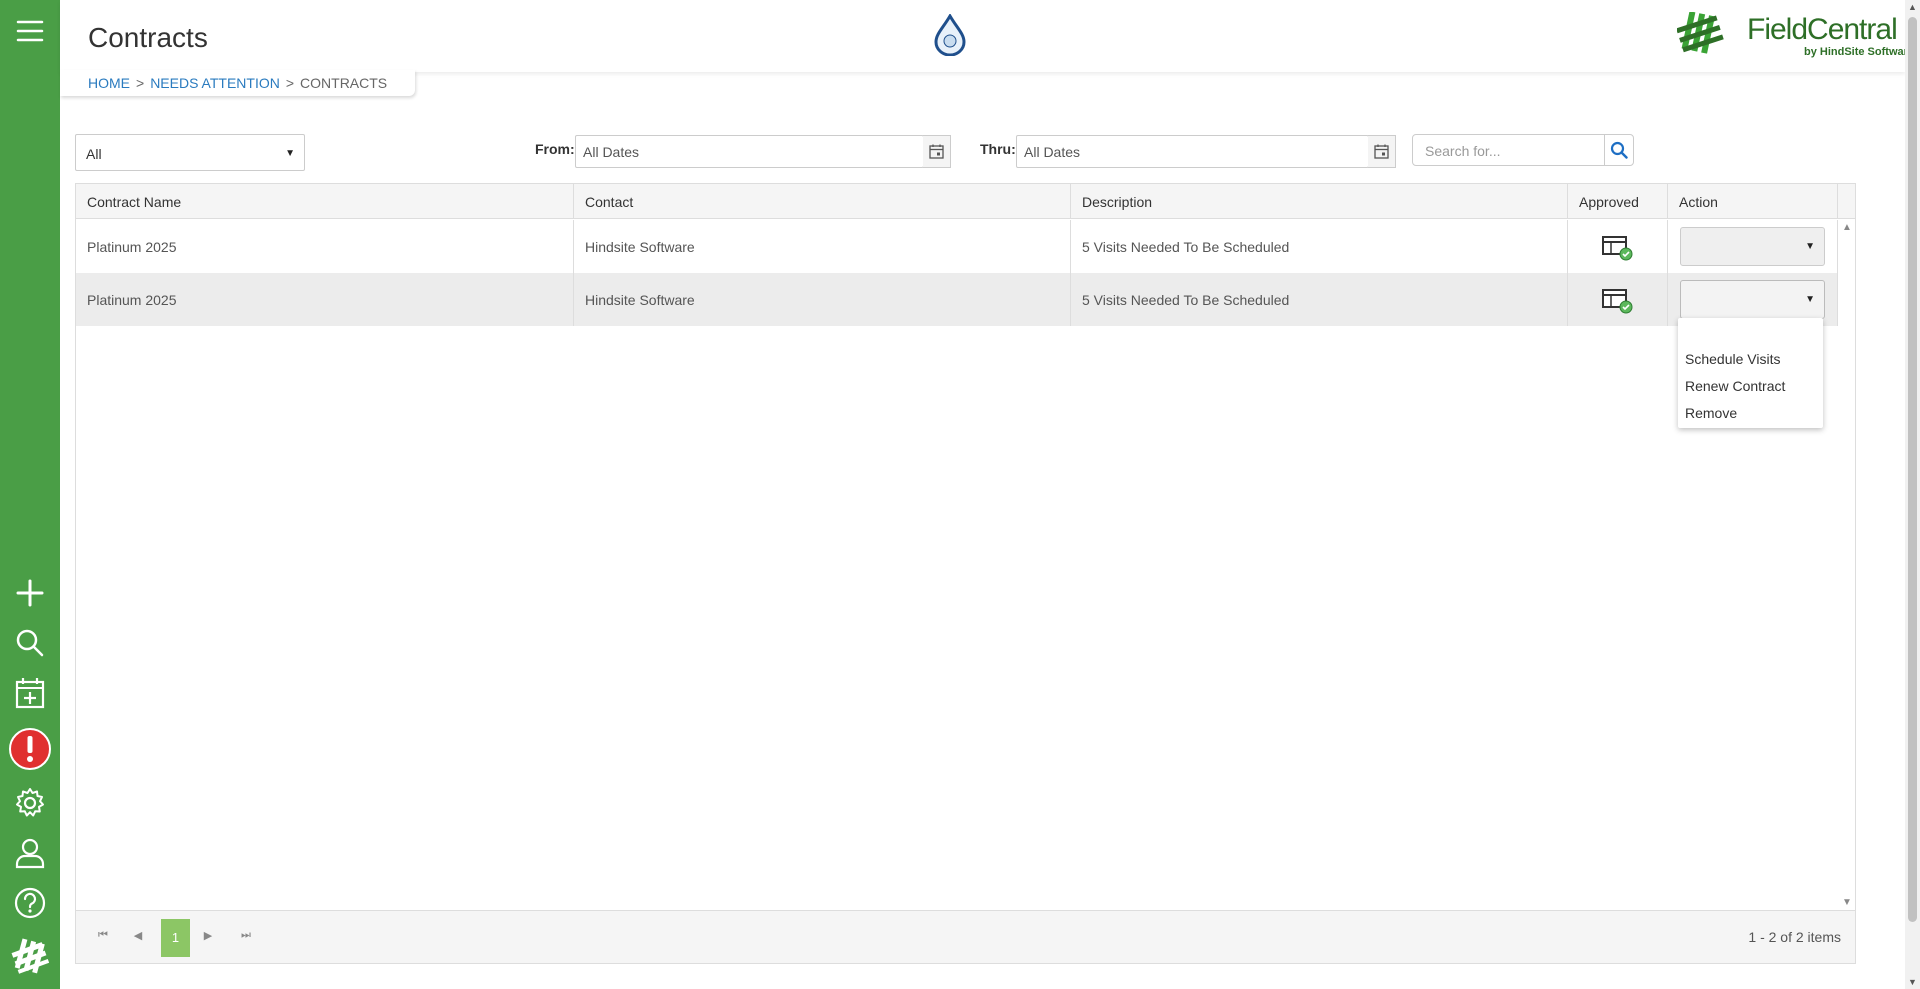 The width and height of the screenshot is (1920, 989). What do you see at coordinates (30, 494) in the screenshot?
I see `sidebar` at bounding box center [30, 494].